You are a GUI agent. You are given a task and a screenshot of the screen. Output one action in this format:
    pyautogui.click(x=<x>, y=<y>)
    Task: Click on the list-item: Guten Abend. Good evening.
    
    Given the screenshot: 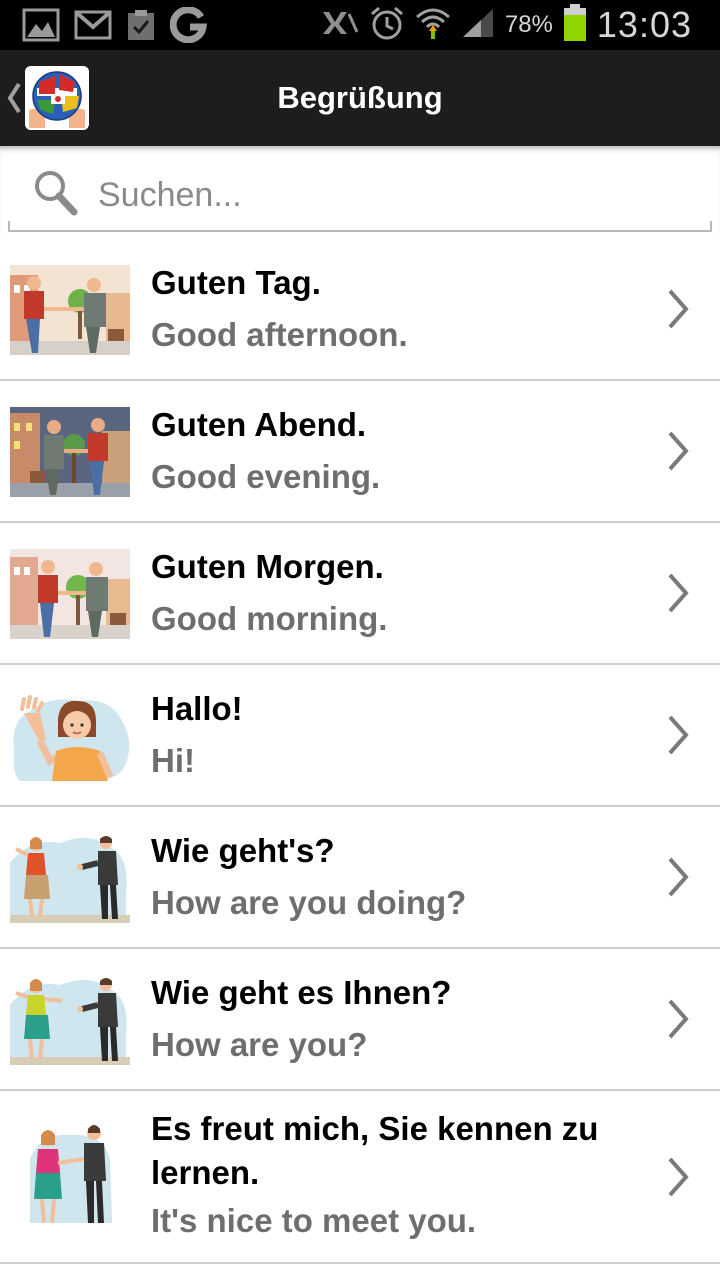 What is the action you would take?
    pyautogui.click(x=360, y=452)
    